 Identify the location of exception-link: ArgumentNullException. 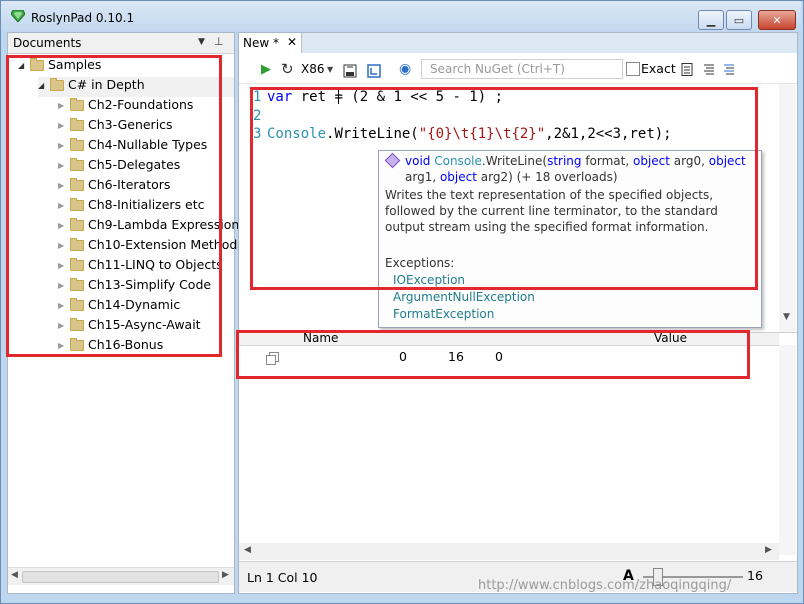
(464, 297).